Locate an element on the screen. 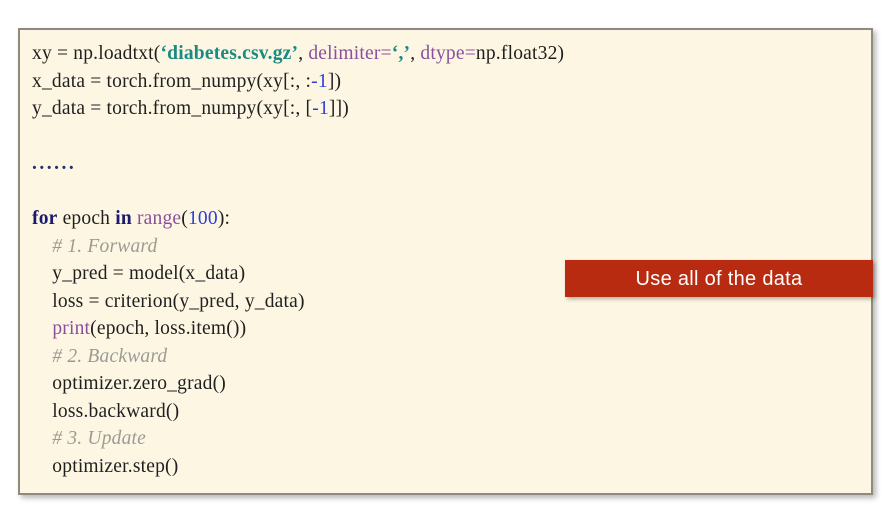 The image size is (891, 523). code-token-plain: ( is located at coordinates (184, 218).